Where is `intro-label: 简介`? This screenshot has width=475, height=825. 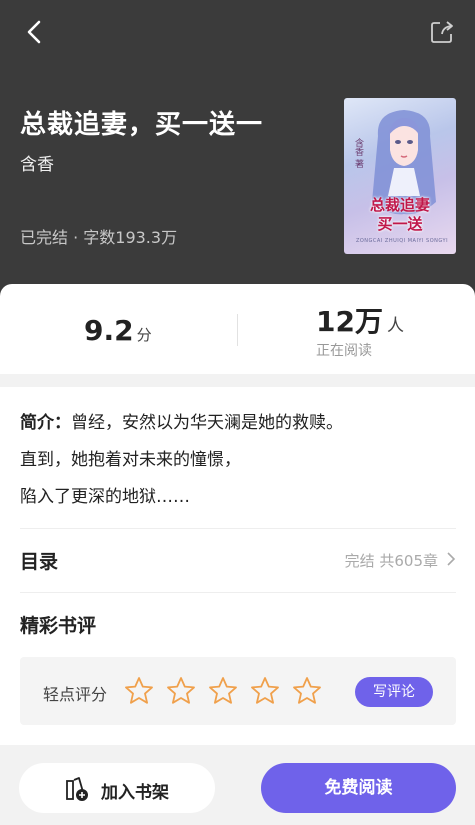
intro-label: 简介 is located at coordinates (37, 423).